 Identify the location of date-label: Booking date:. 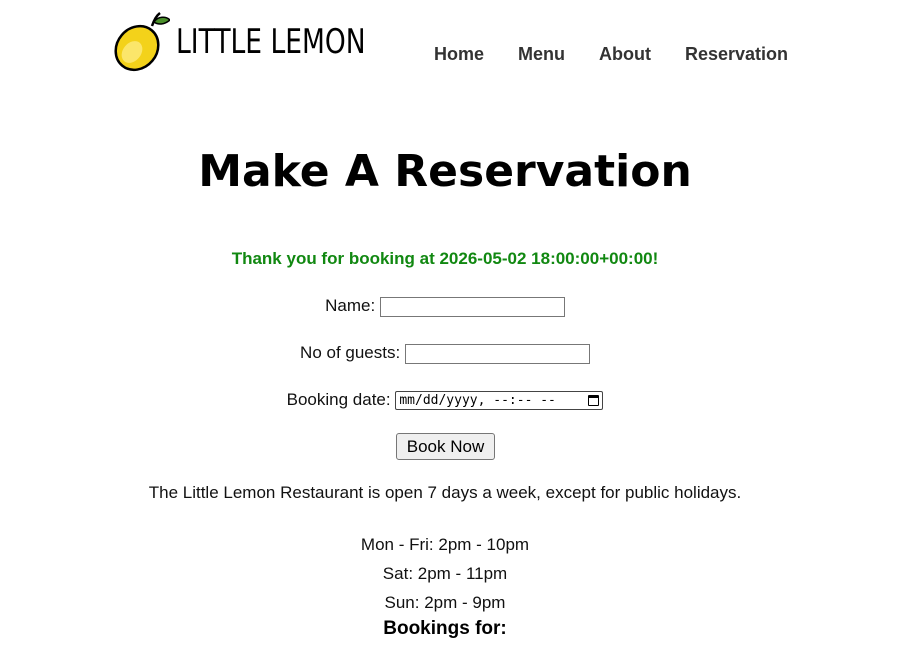
(338, 399).